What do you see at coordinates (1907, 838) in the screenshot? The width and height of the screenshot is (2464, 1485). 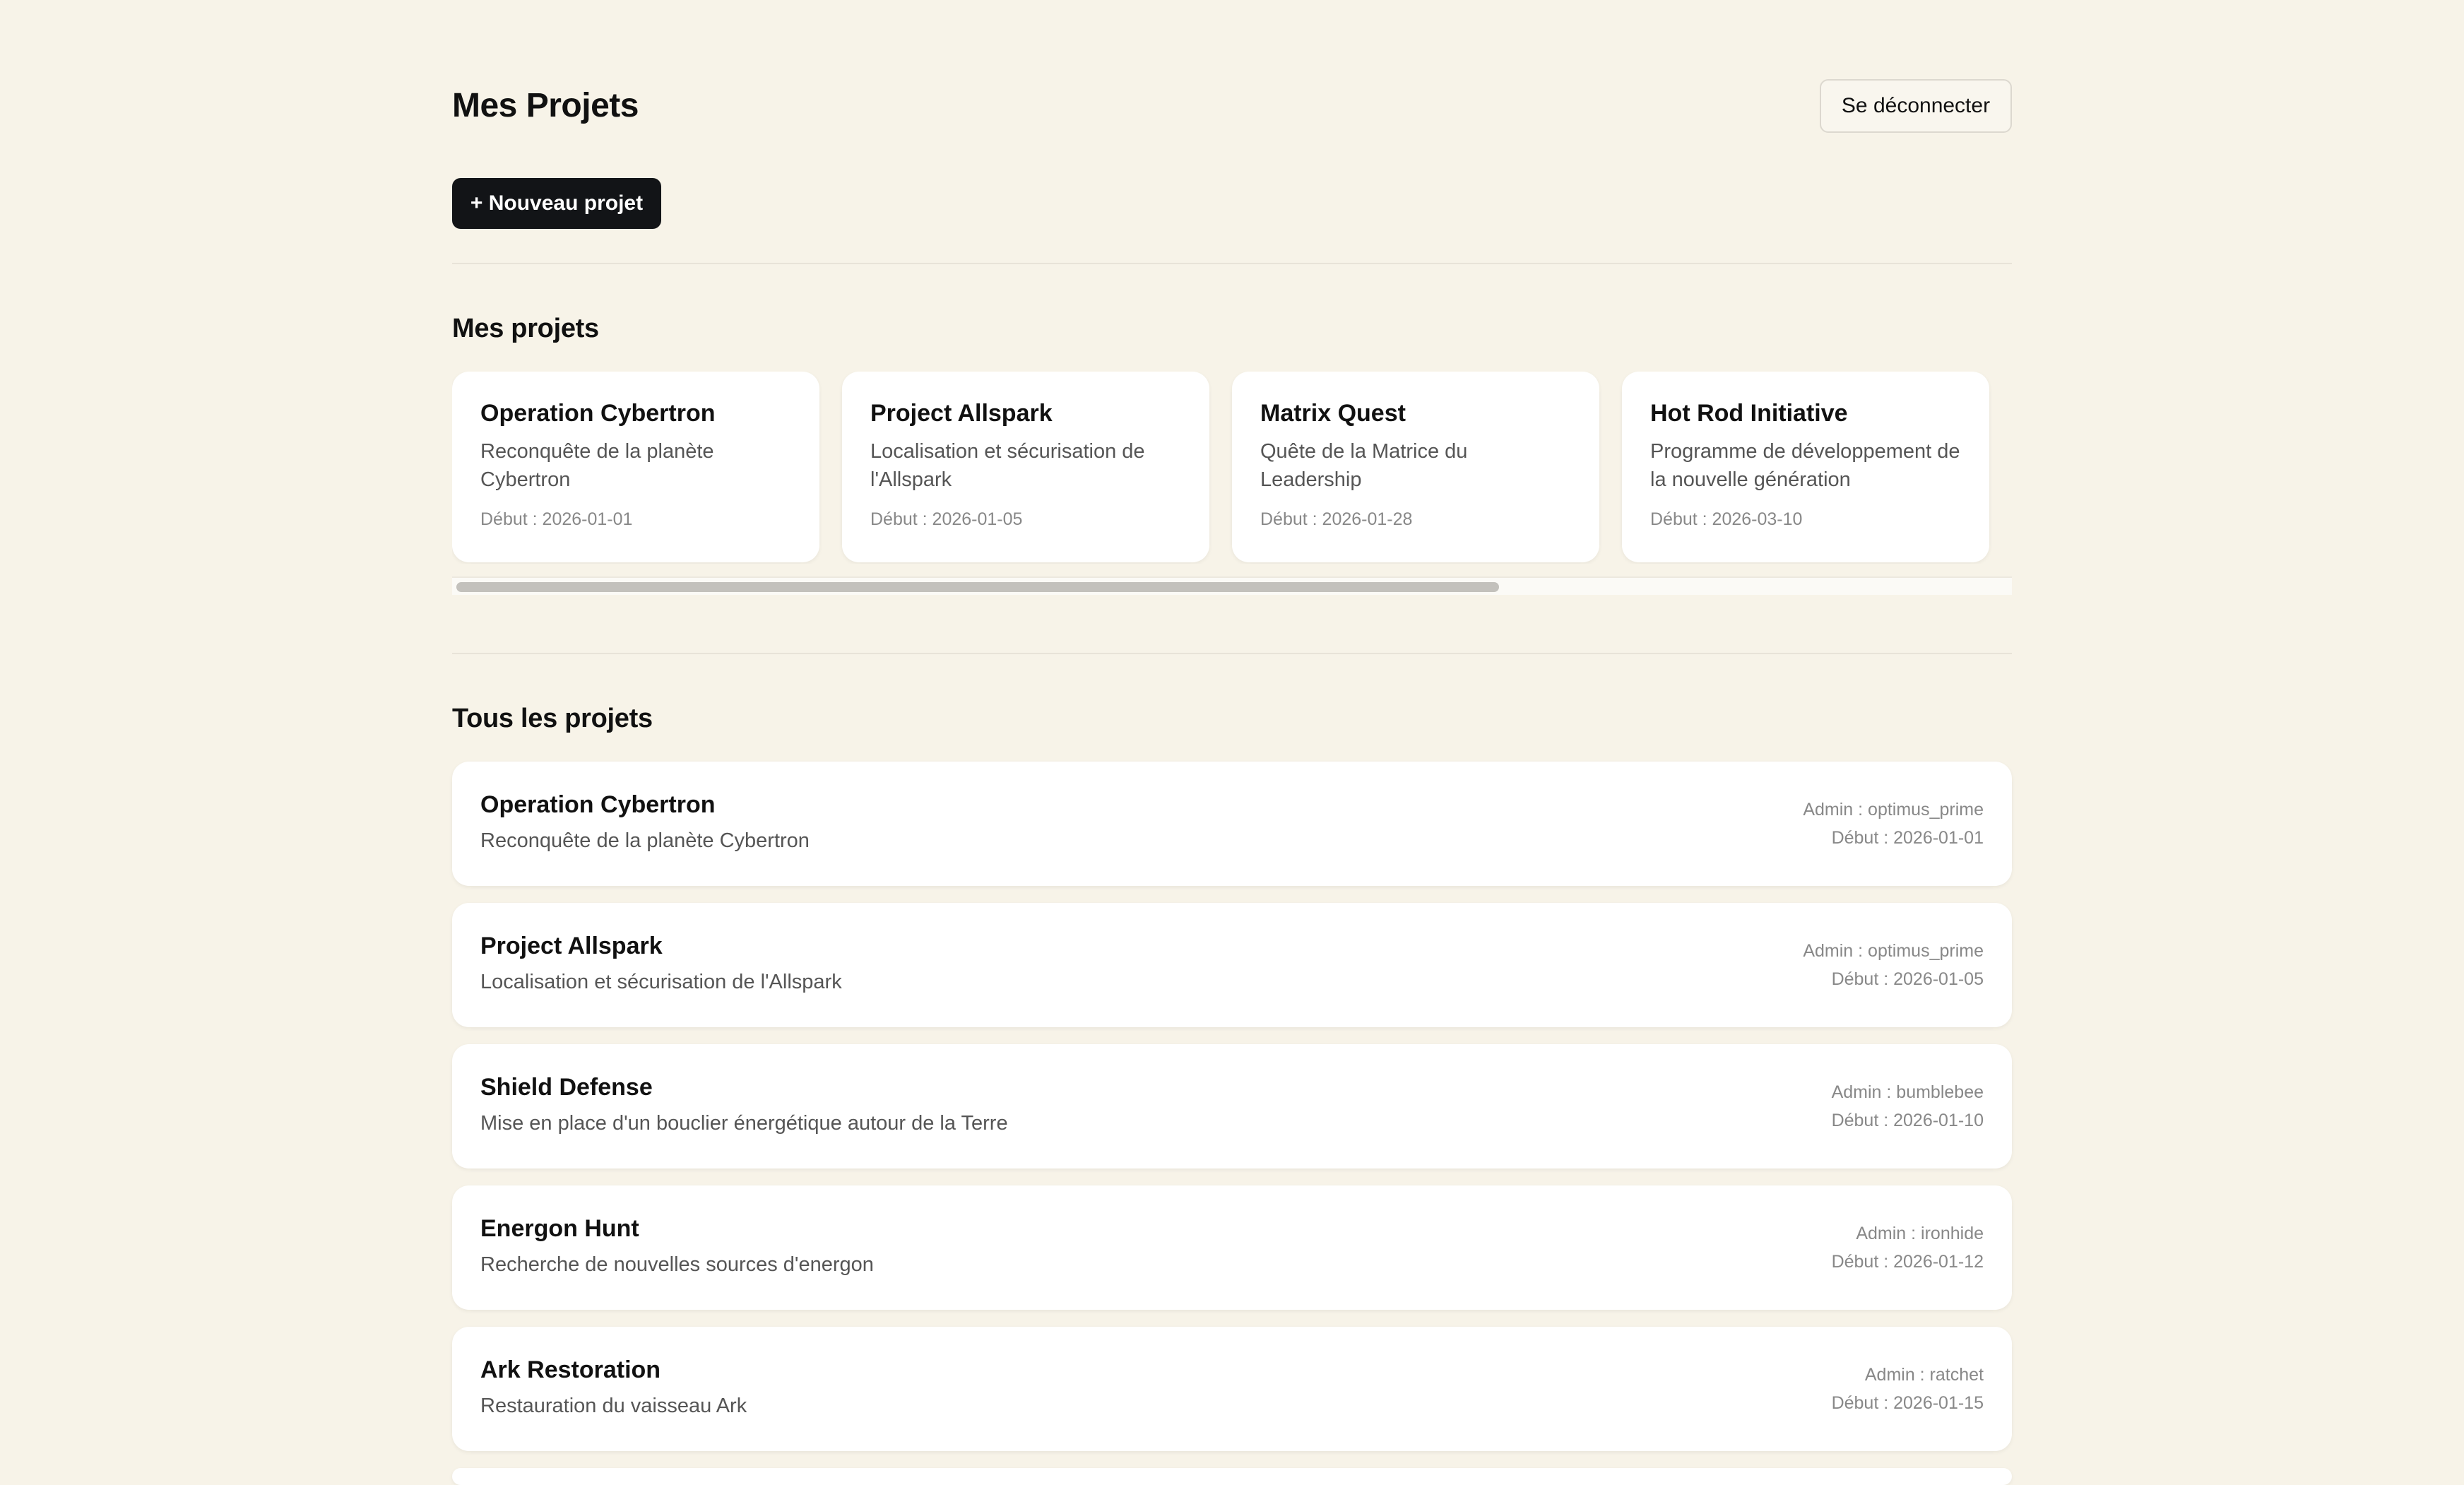 I see `project-start-date: Début : 2026-01-01` at bounding box center [1907, 838].